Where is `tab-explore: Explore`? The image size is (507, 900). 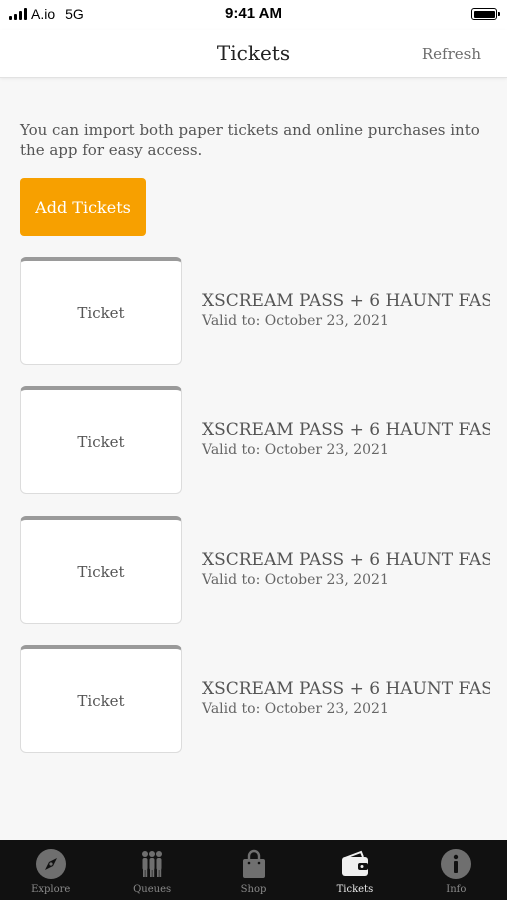 tab-explore: Explore is located at coordinates (50, 870).